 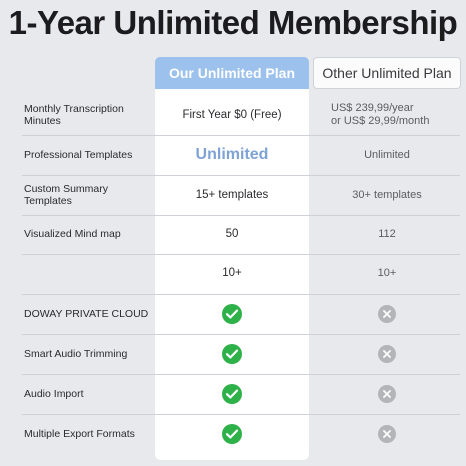 I want to click on other-plan-value: 30+ templates, so click(x=387, y=195).